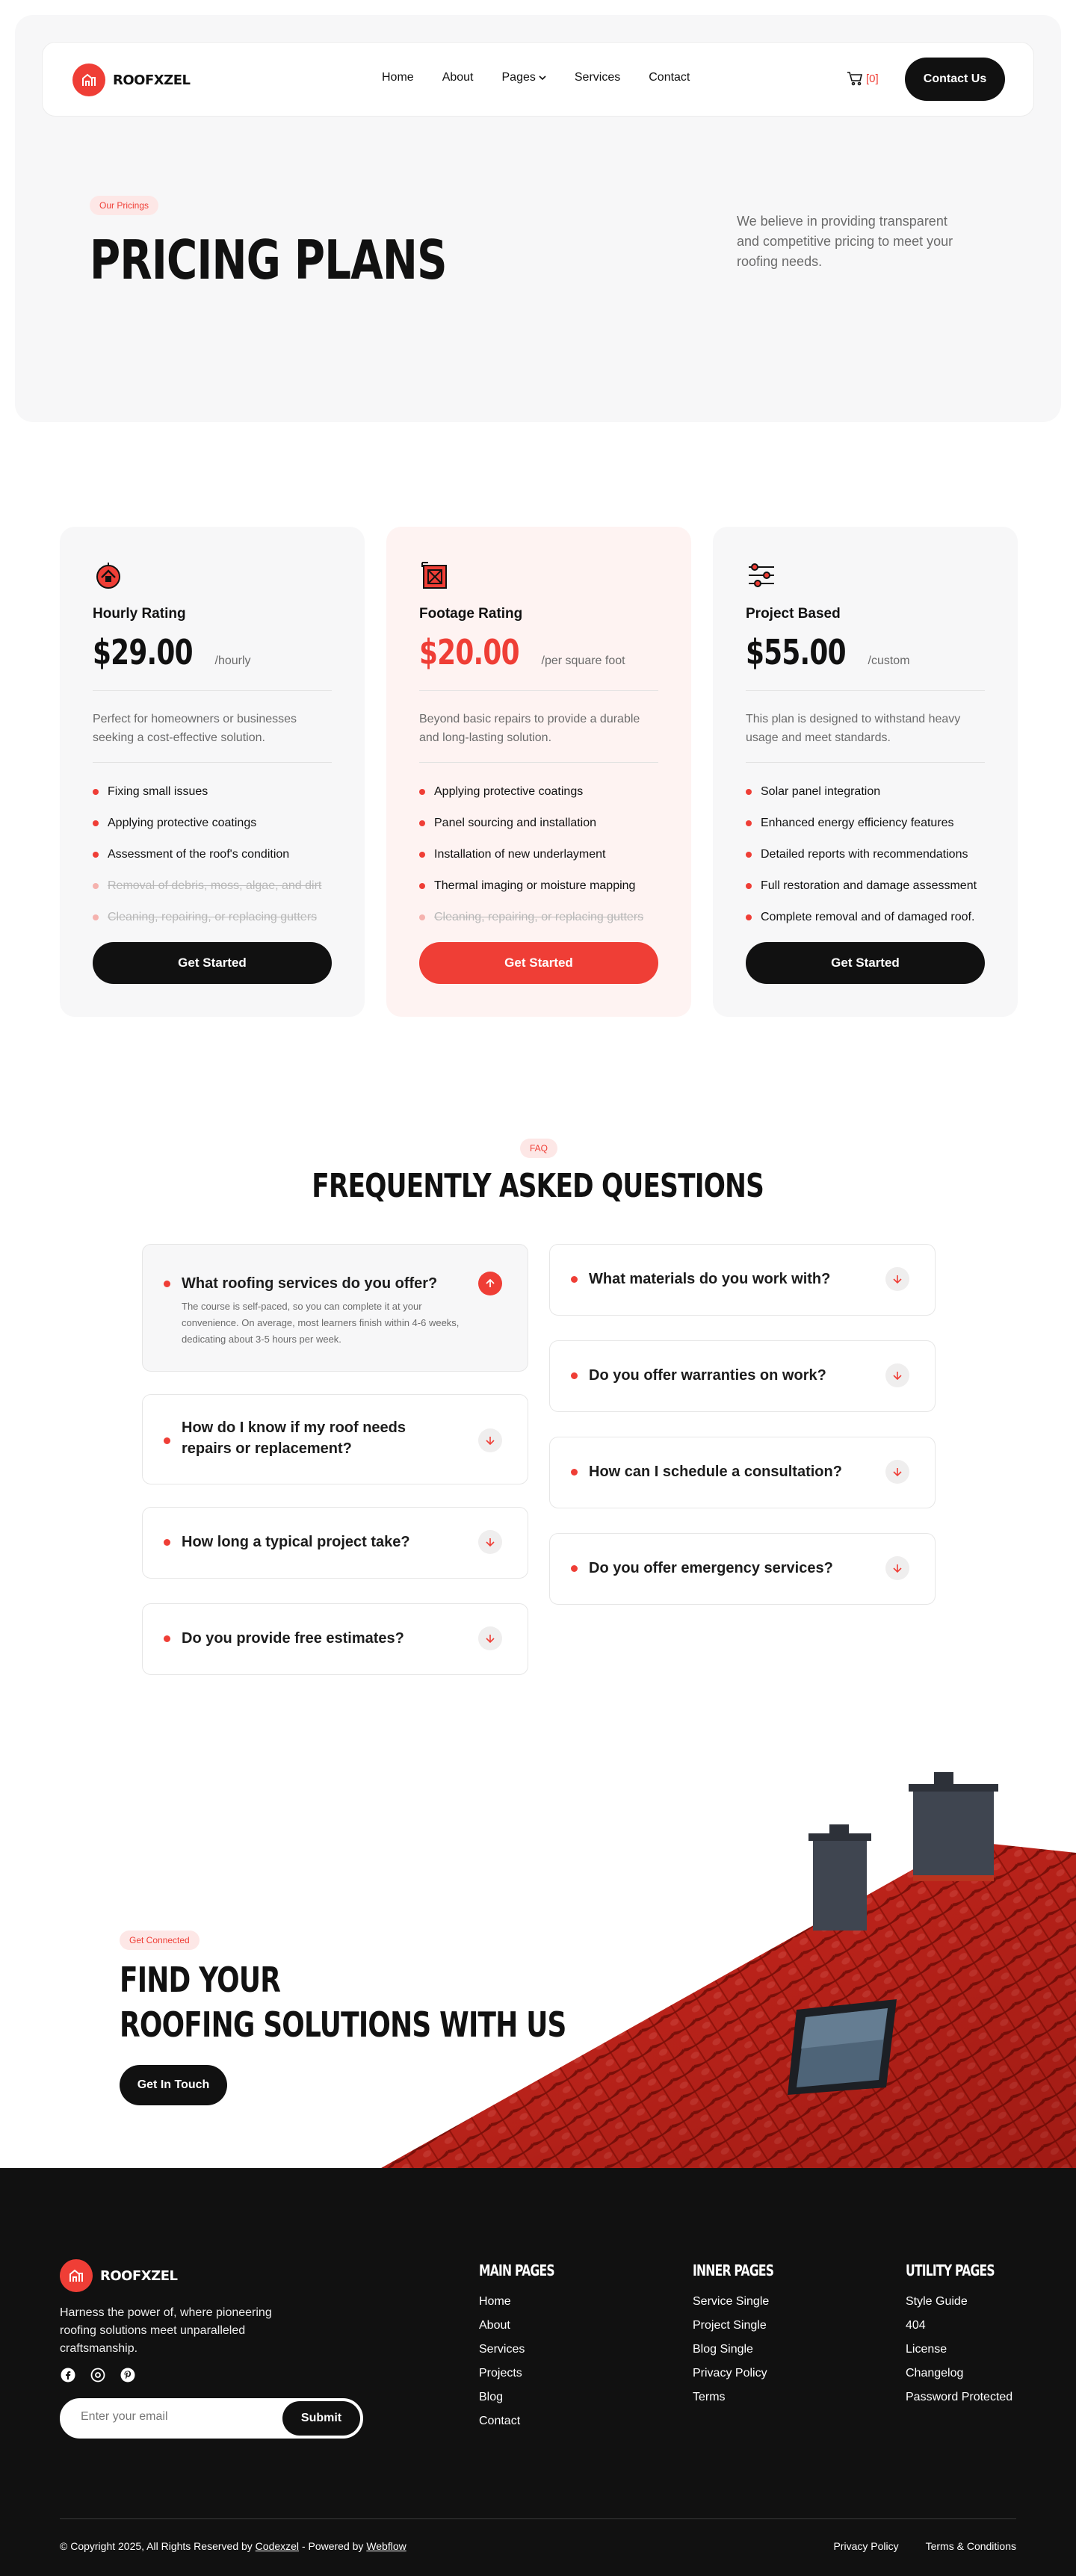 The width and height of the screenshot is (1076, 2576). What do you see at coordinates (955, 79) in the screenshot?
I see `contact-us-button: Contact Us` at bounding box center [955, 79].